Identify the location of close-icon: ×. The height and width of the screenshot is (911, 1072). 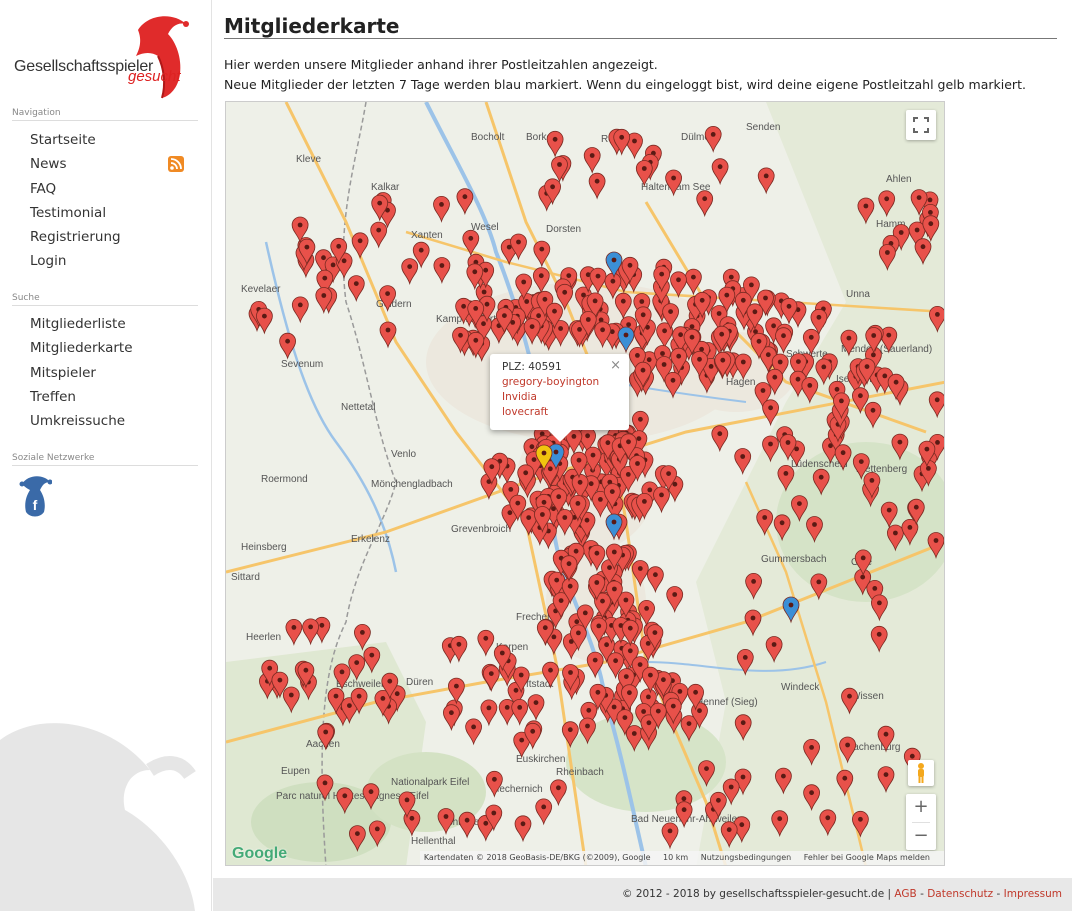
(615, 365).